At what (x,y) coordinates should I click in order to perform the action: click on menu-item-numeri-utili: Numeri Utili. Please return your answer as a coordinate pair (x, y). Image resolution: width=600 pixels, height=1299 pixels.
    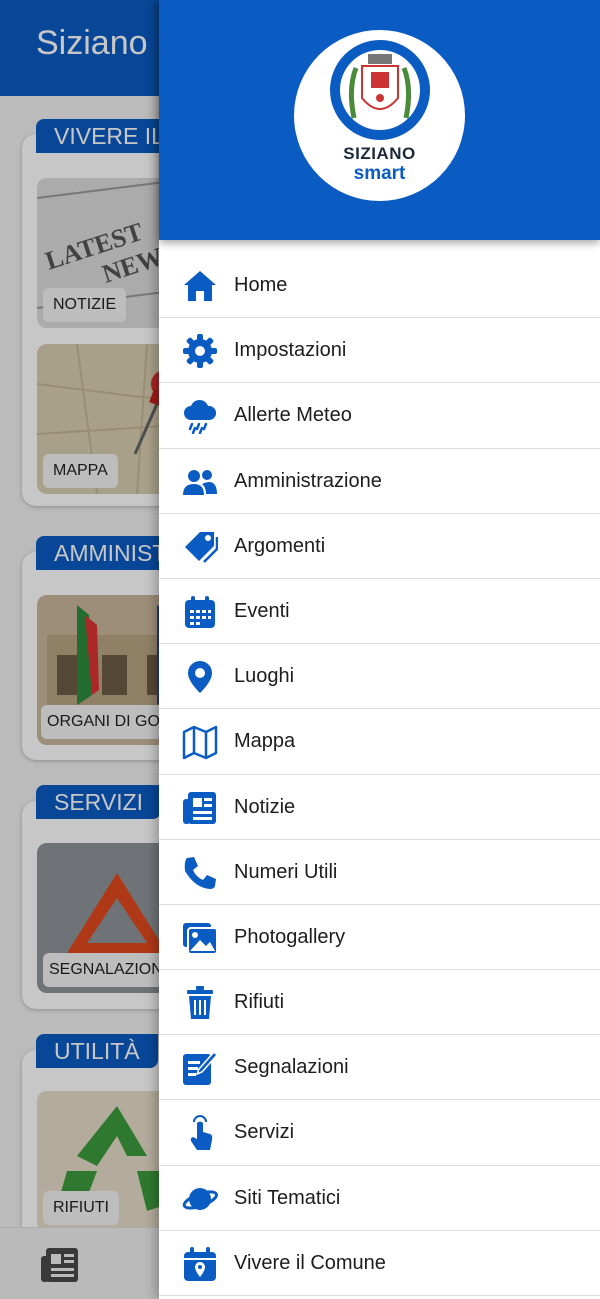
    Looking at the image, I should click on (379, 872).